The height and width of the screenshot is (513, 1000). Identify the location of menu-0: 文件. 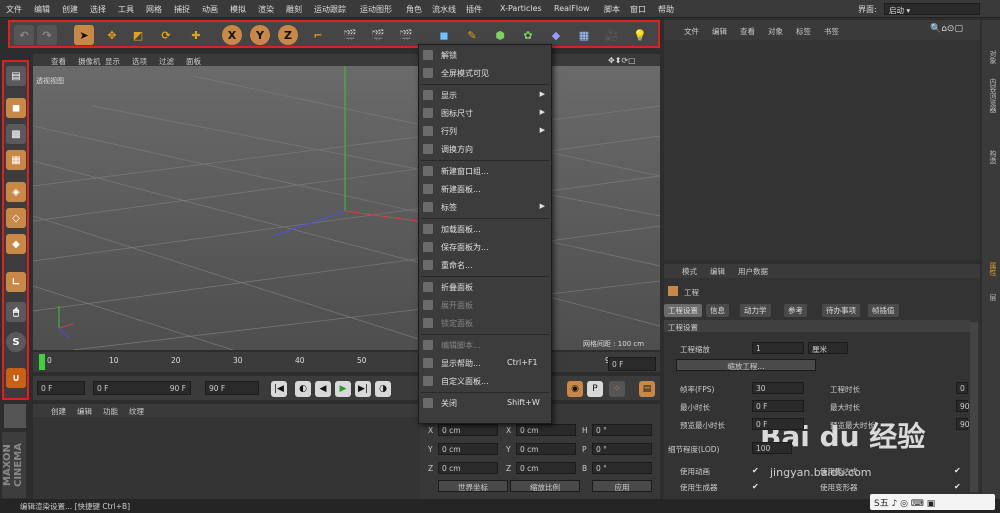
(14, 9).